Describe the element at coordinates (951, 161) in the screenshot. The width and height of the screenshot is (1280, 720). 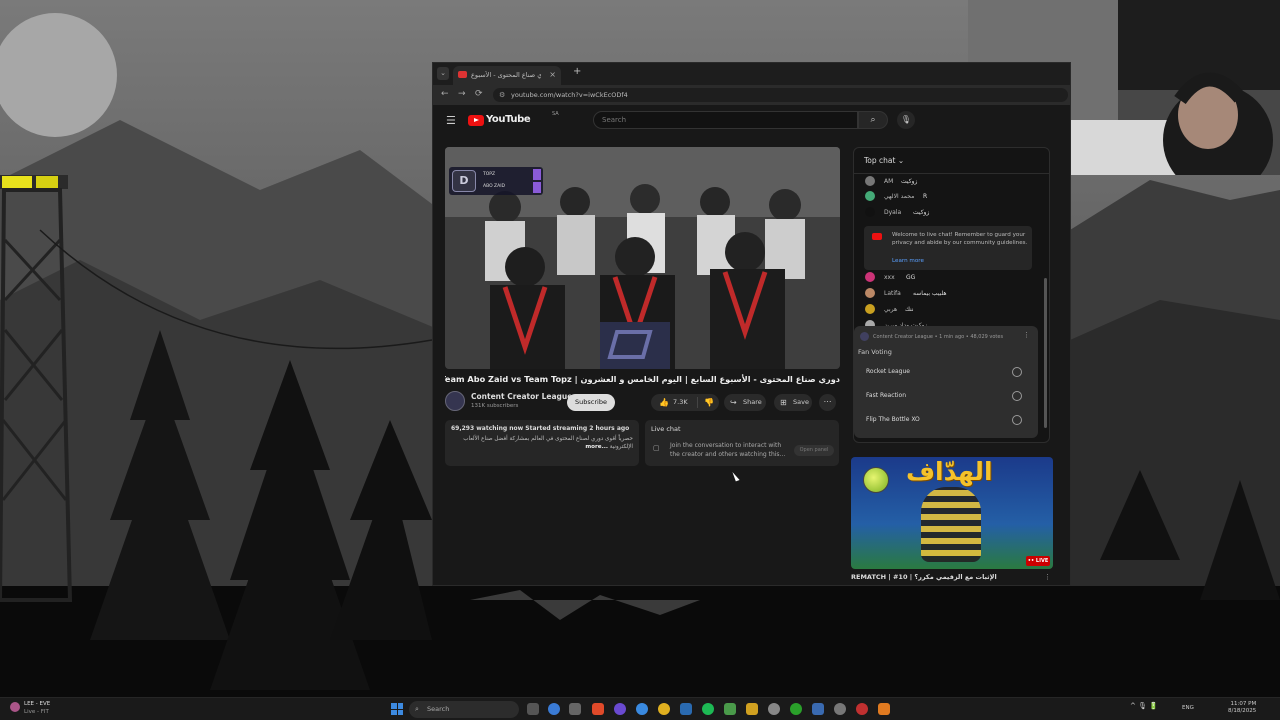
I see `chat-header: Top chat ⌄` at that location.